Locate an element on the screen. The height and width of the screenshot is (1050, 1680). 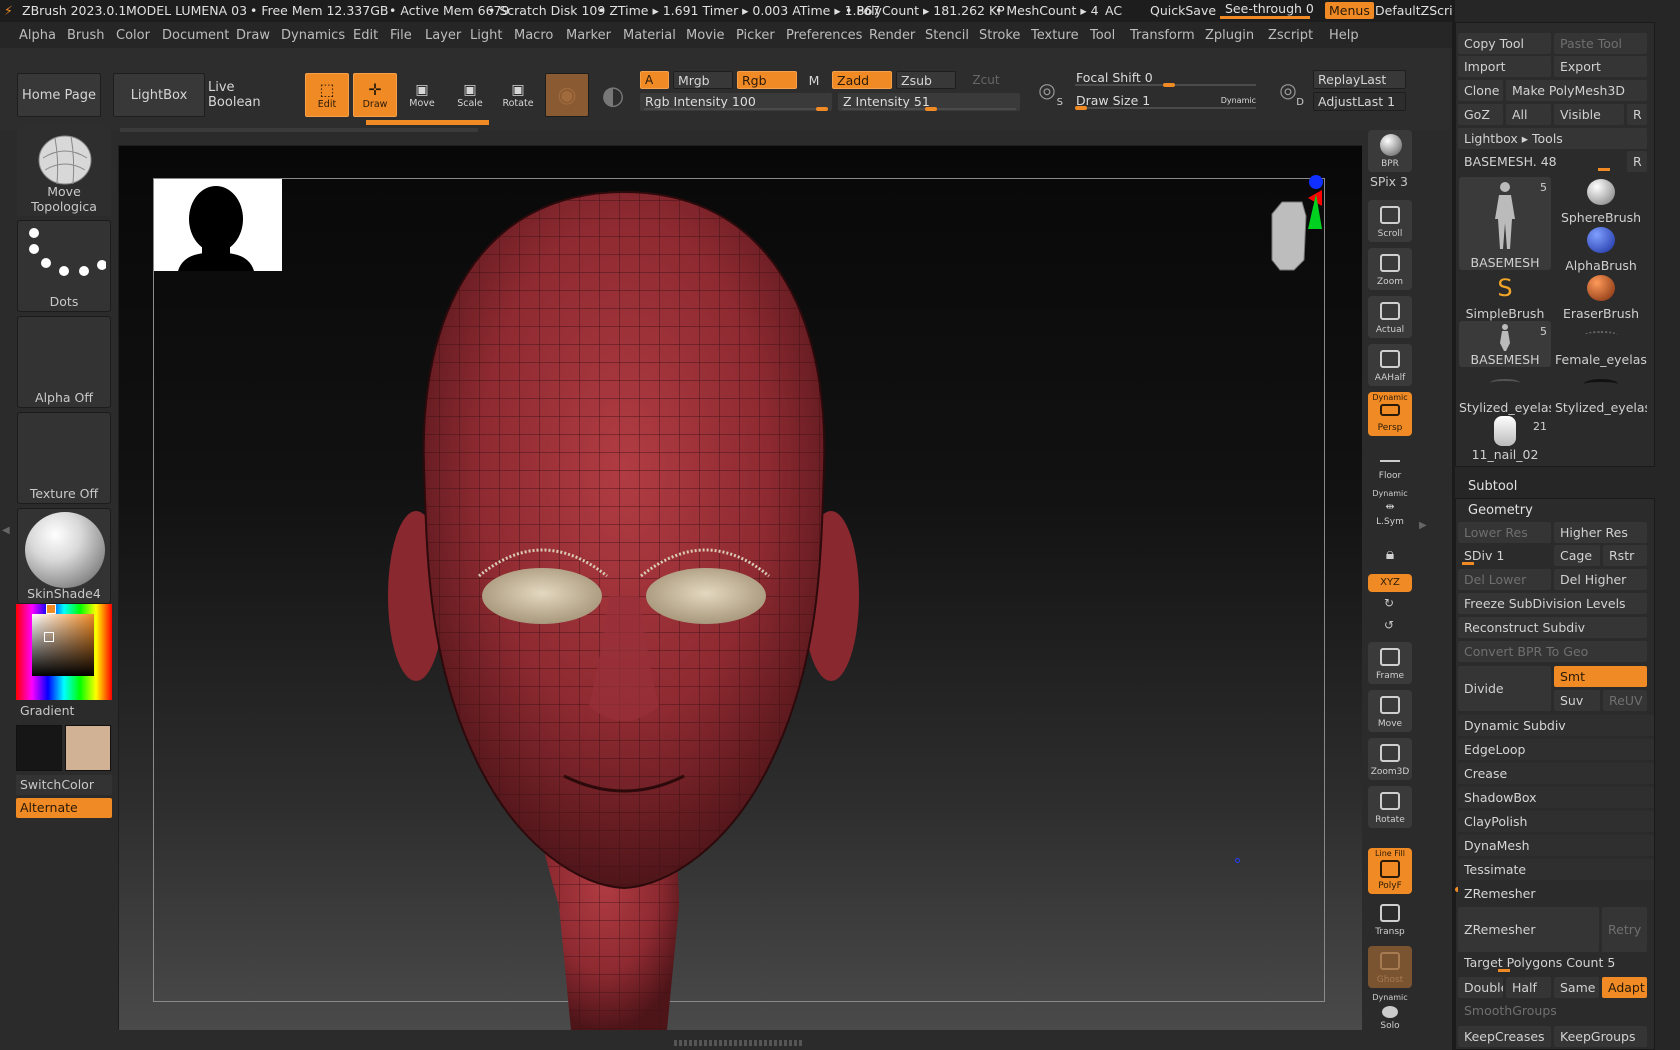
double-button: Double is located at coordinates (1480, 987).